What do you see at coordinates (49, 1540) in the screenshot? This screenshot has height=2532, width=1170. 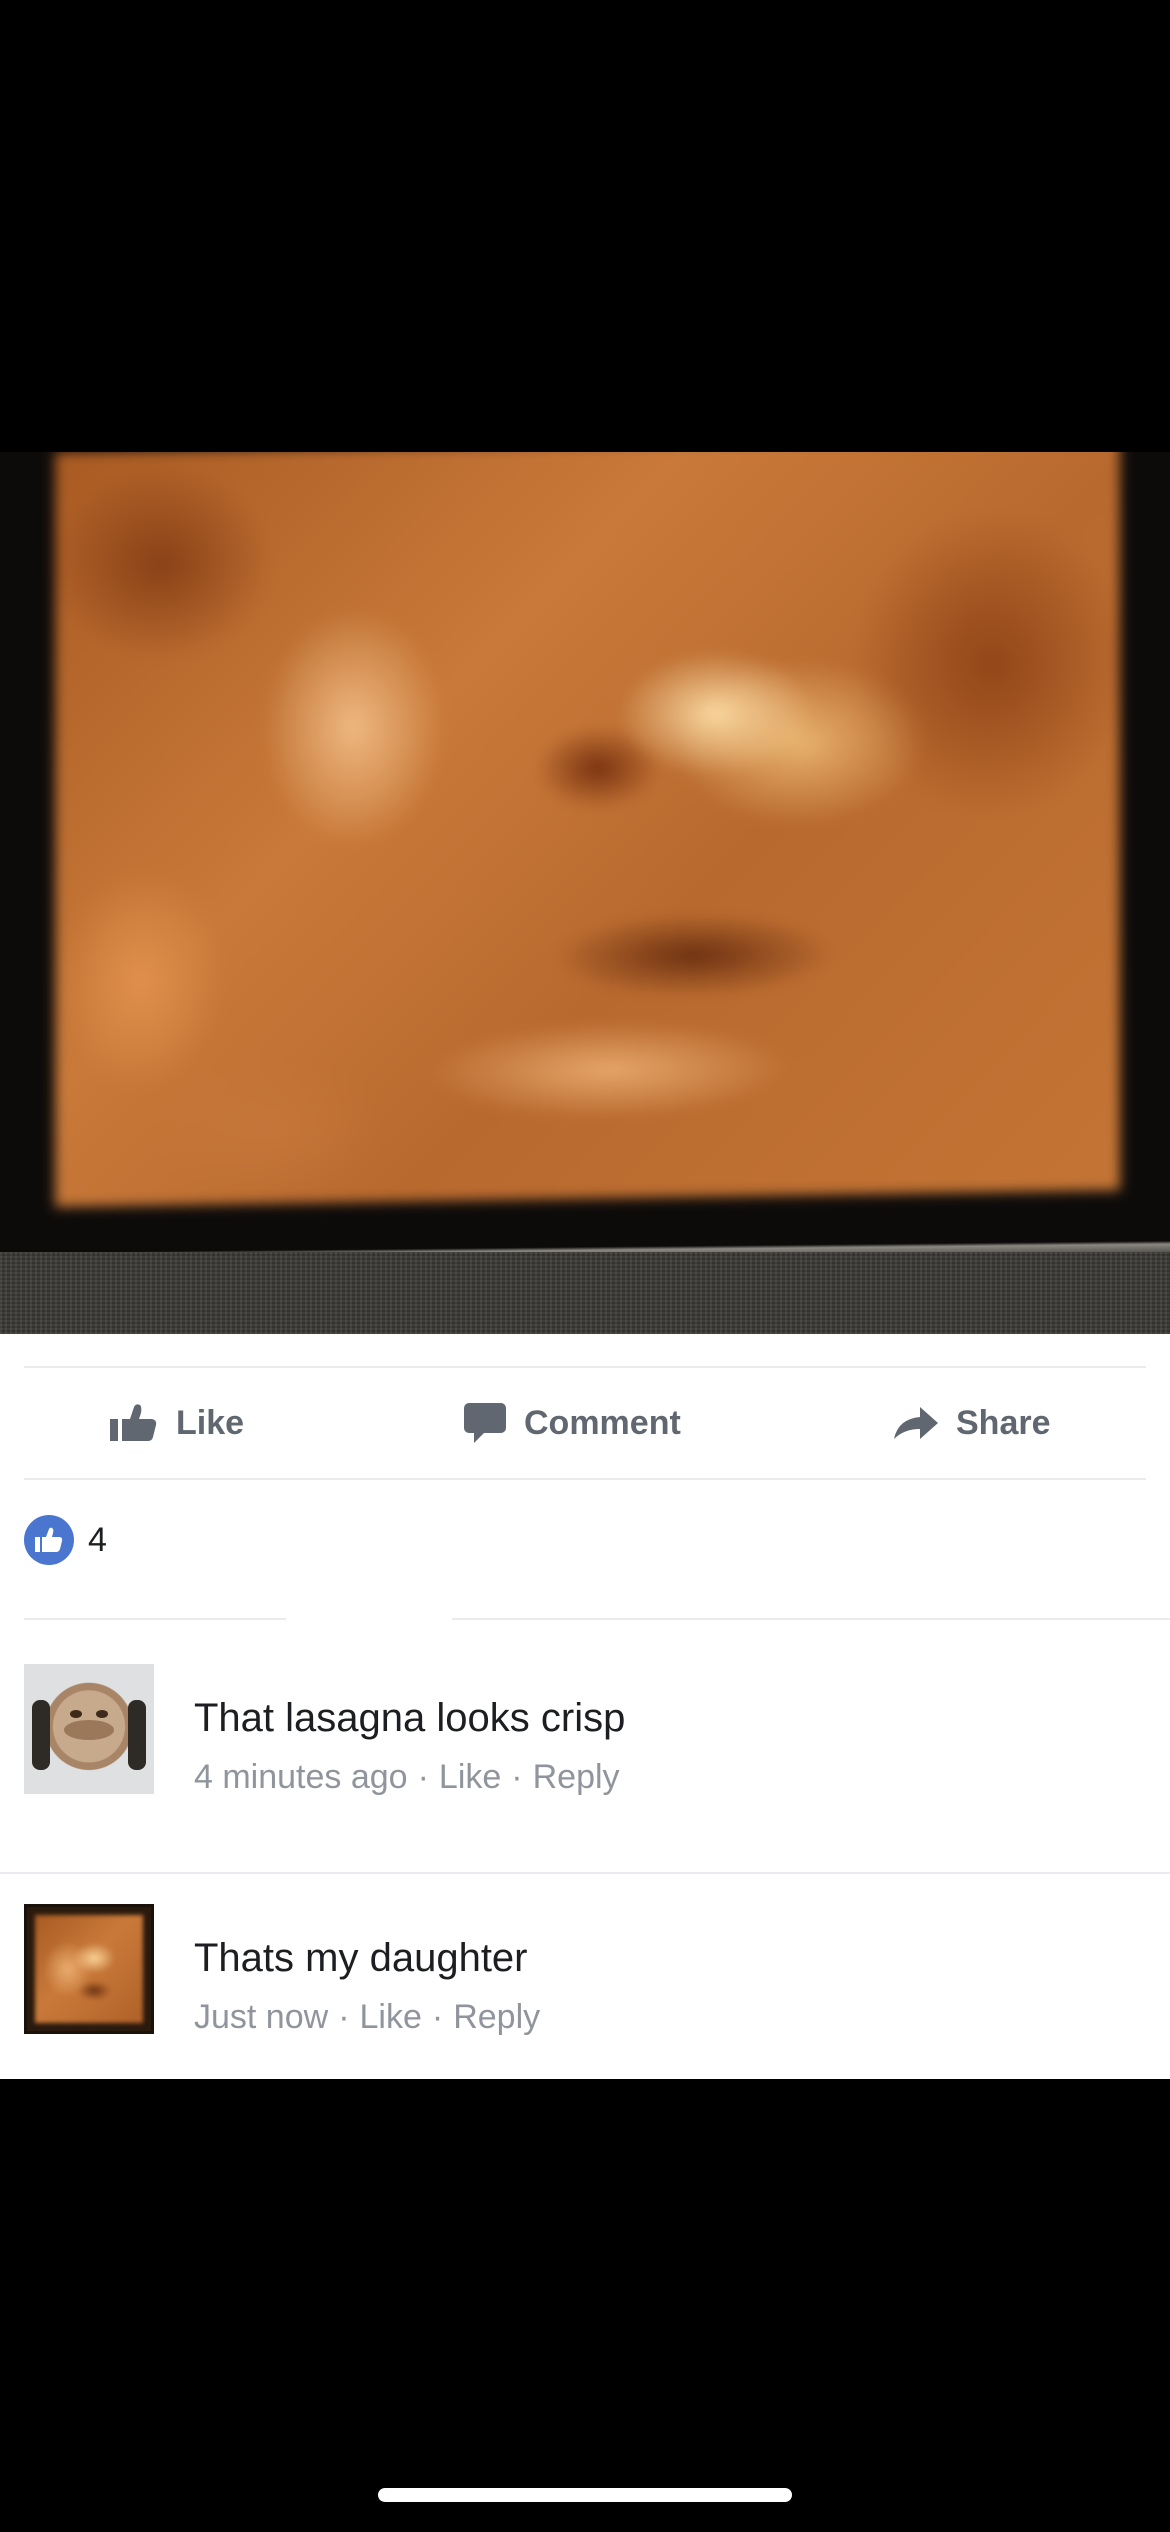 I see `like-reaction-icon` at bounding box center [49, 1540].